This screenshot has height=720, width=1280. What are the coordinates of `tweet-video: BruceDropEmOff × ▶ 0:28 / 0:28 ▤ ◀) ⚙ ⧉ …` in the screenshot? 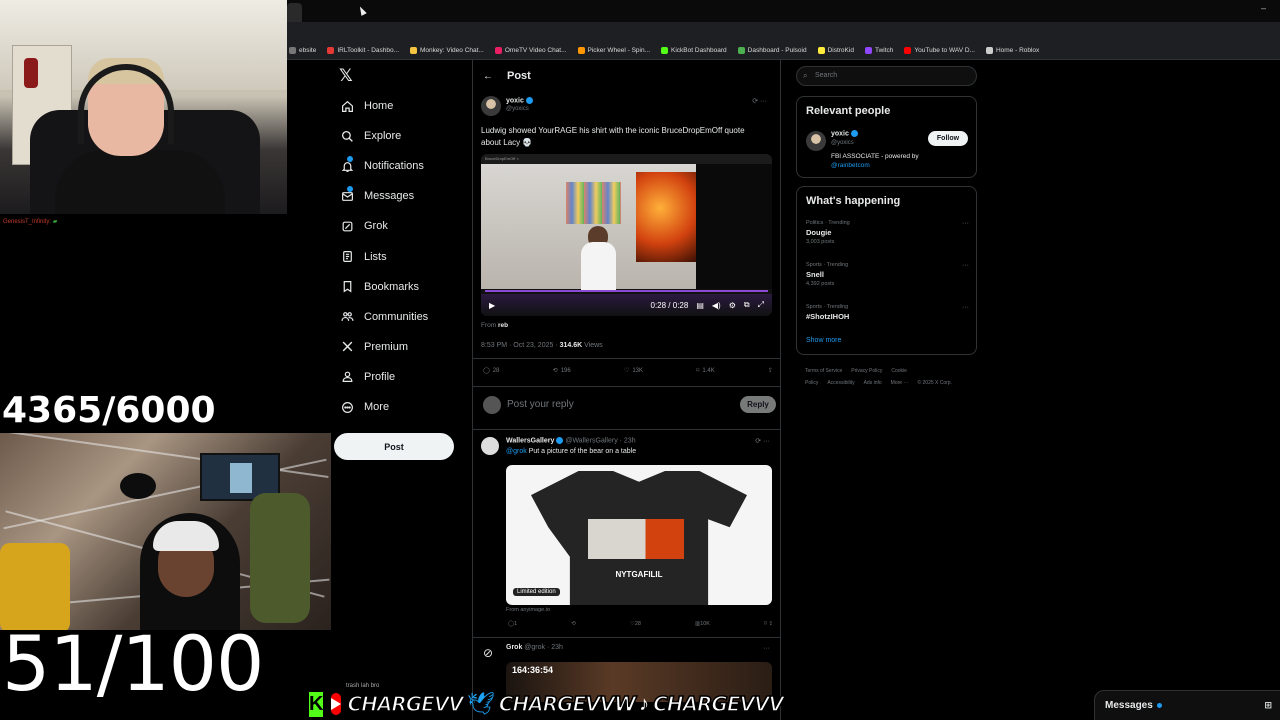 It's located at (626, 235).